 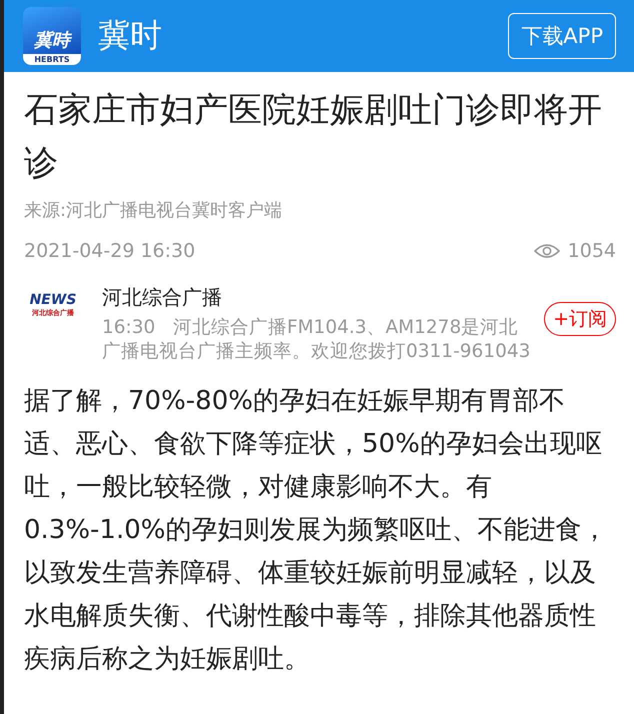 I want to click on article-title: 石家庄市妇产医院妊娠剧吐门诊即将开诊, so click(x=313, y=137).